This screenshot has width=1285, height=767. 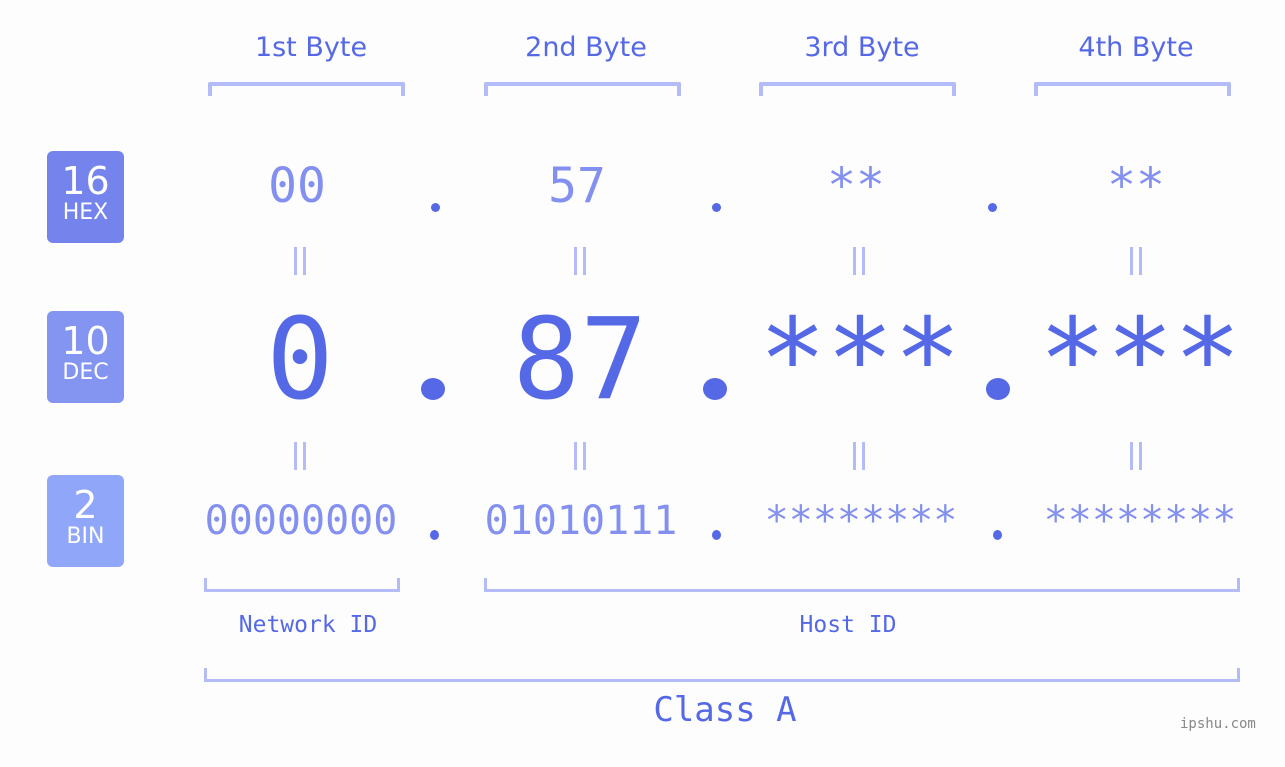 I want to click on hex-byte-1: 00, so click(x=297, y=186).